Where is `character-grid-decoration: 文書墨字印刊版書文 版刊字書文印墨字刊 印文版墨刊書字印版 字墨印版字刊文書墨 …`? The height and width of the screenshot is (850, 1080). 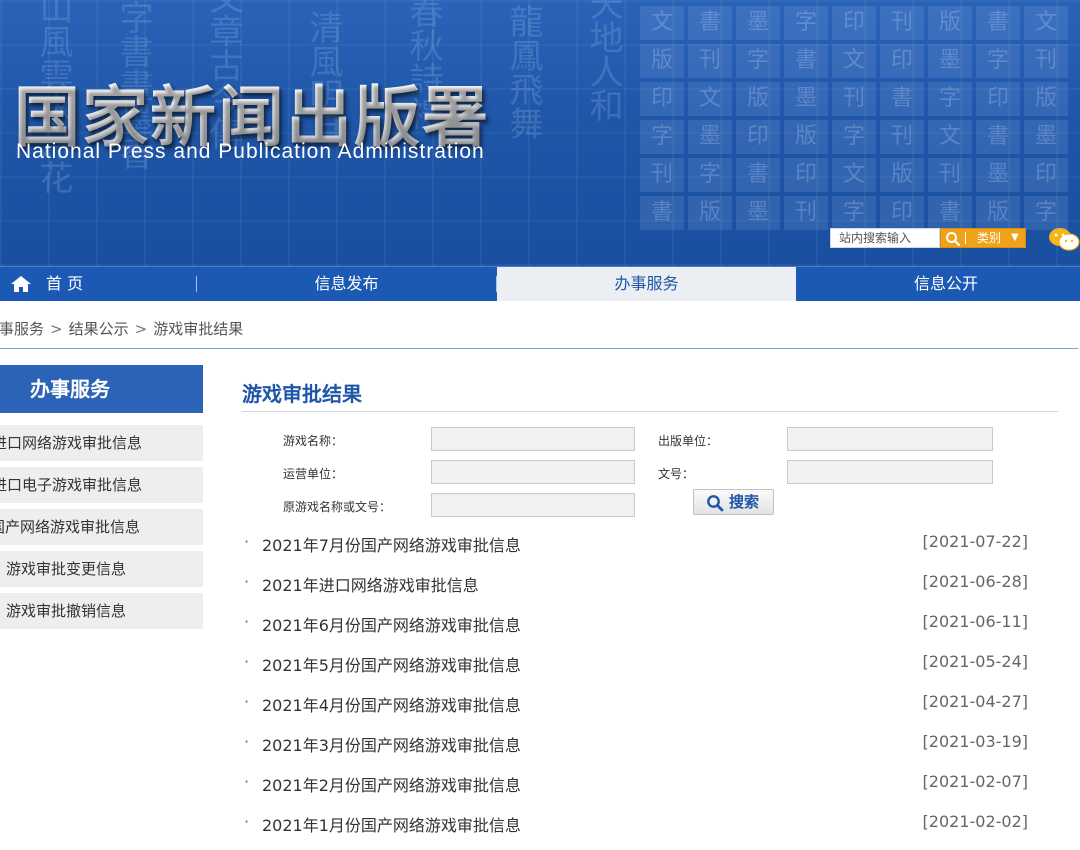 character-grid-decoration: 文書墨字印刊版書文 版刊字書文印墨字刊 印文版墨刊書字印版 字墨印版字刊文書墨 … is located at coordinates (860, 133).